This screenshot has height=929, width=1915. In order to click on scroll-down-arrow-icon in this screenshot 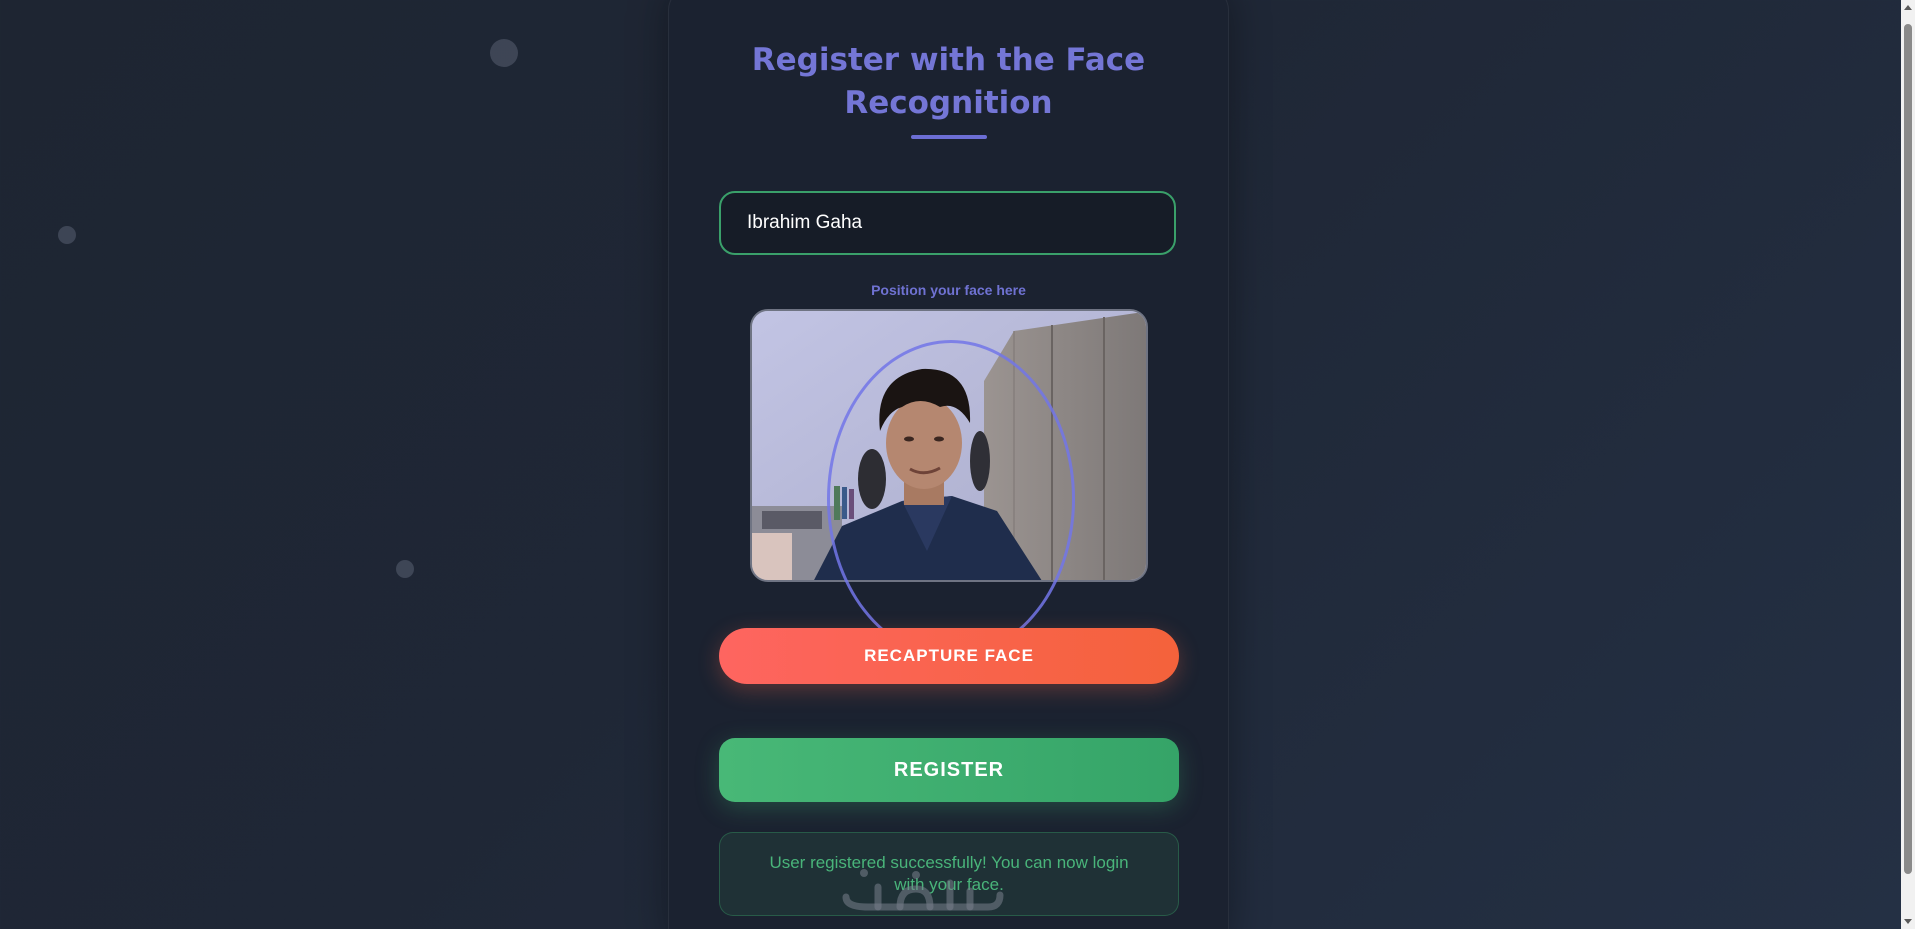, I will do `click(1908, 921)`.